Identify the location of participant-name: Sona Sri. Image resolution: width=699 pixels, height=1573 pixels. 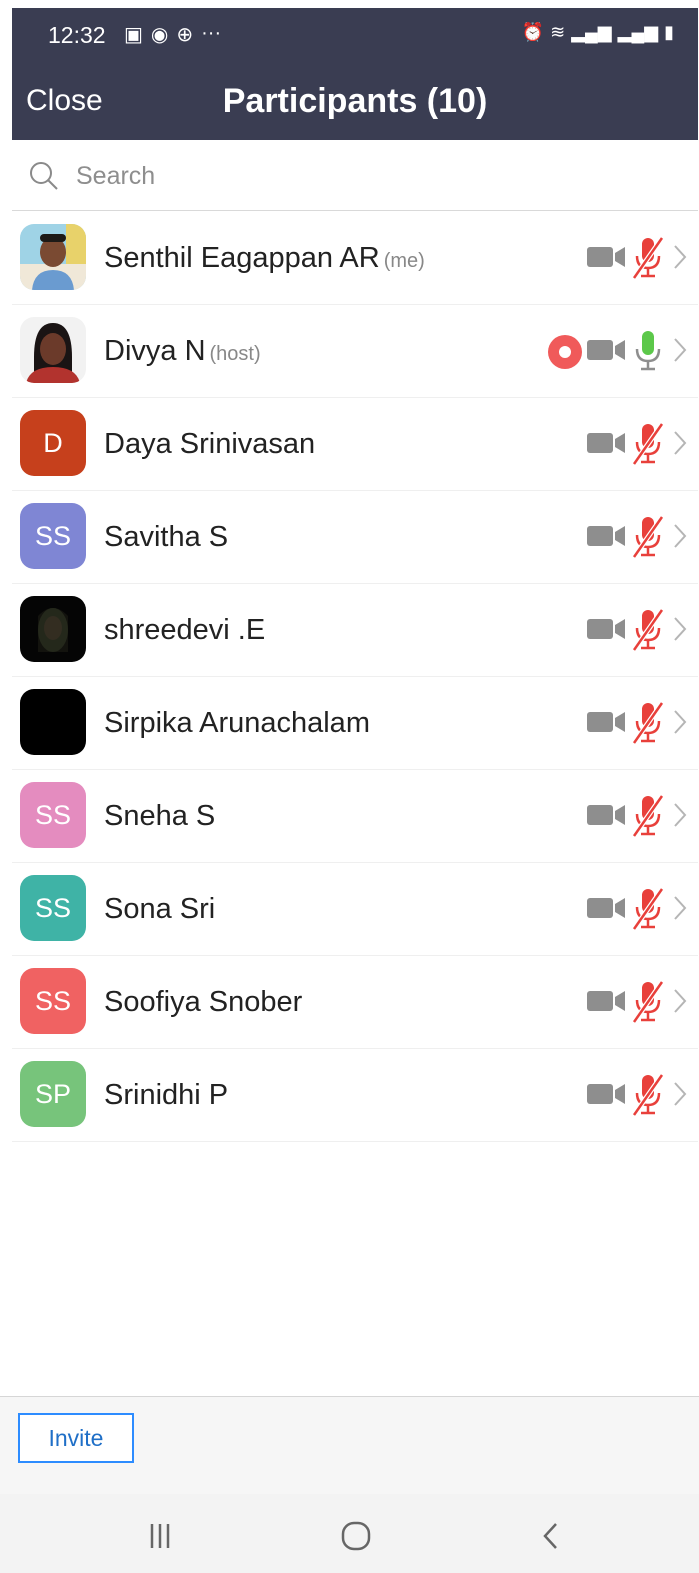
(159, 909).